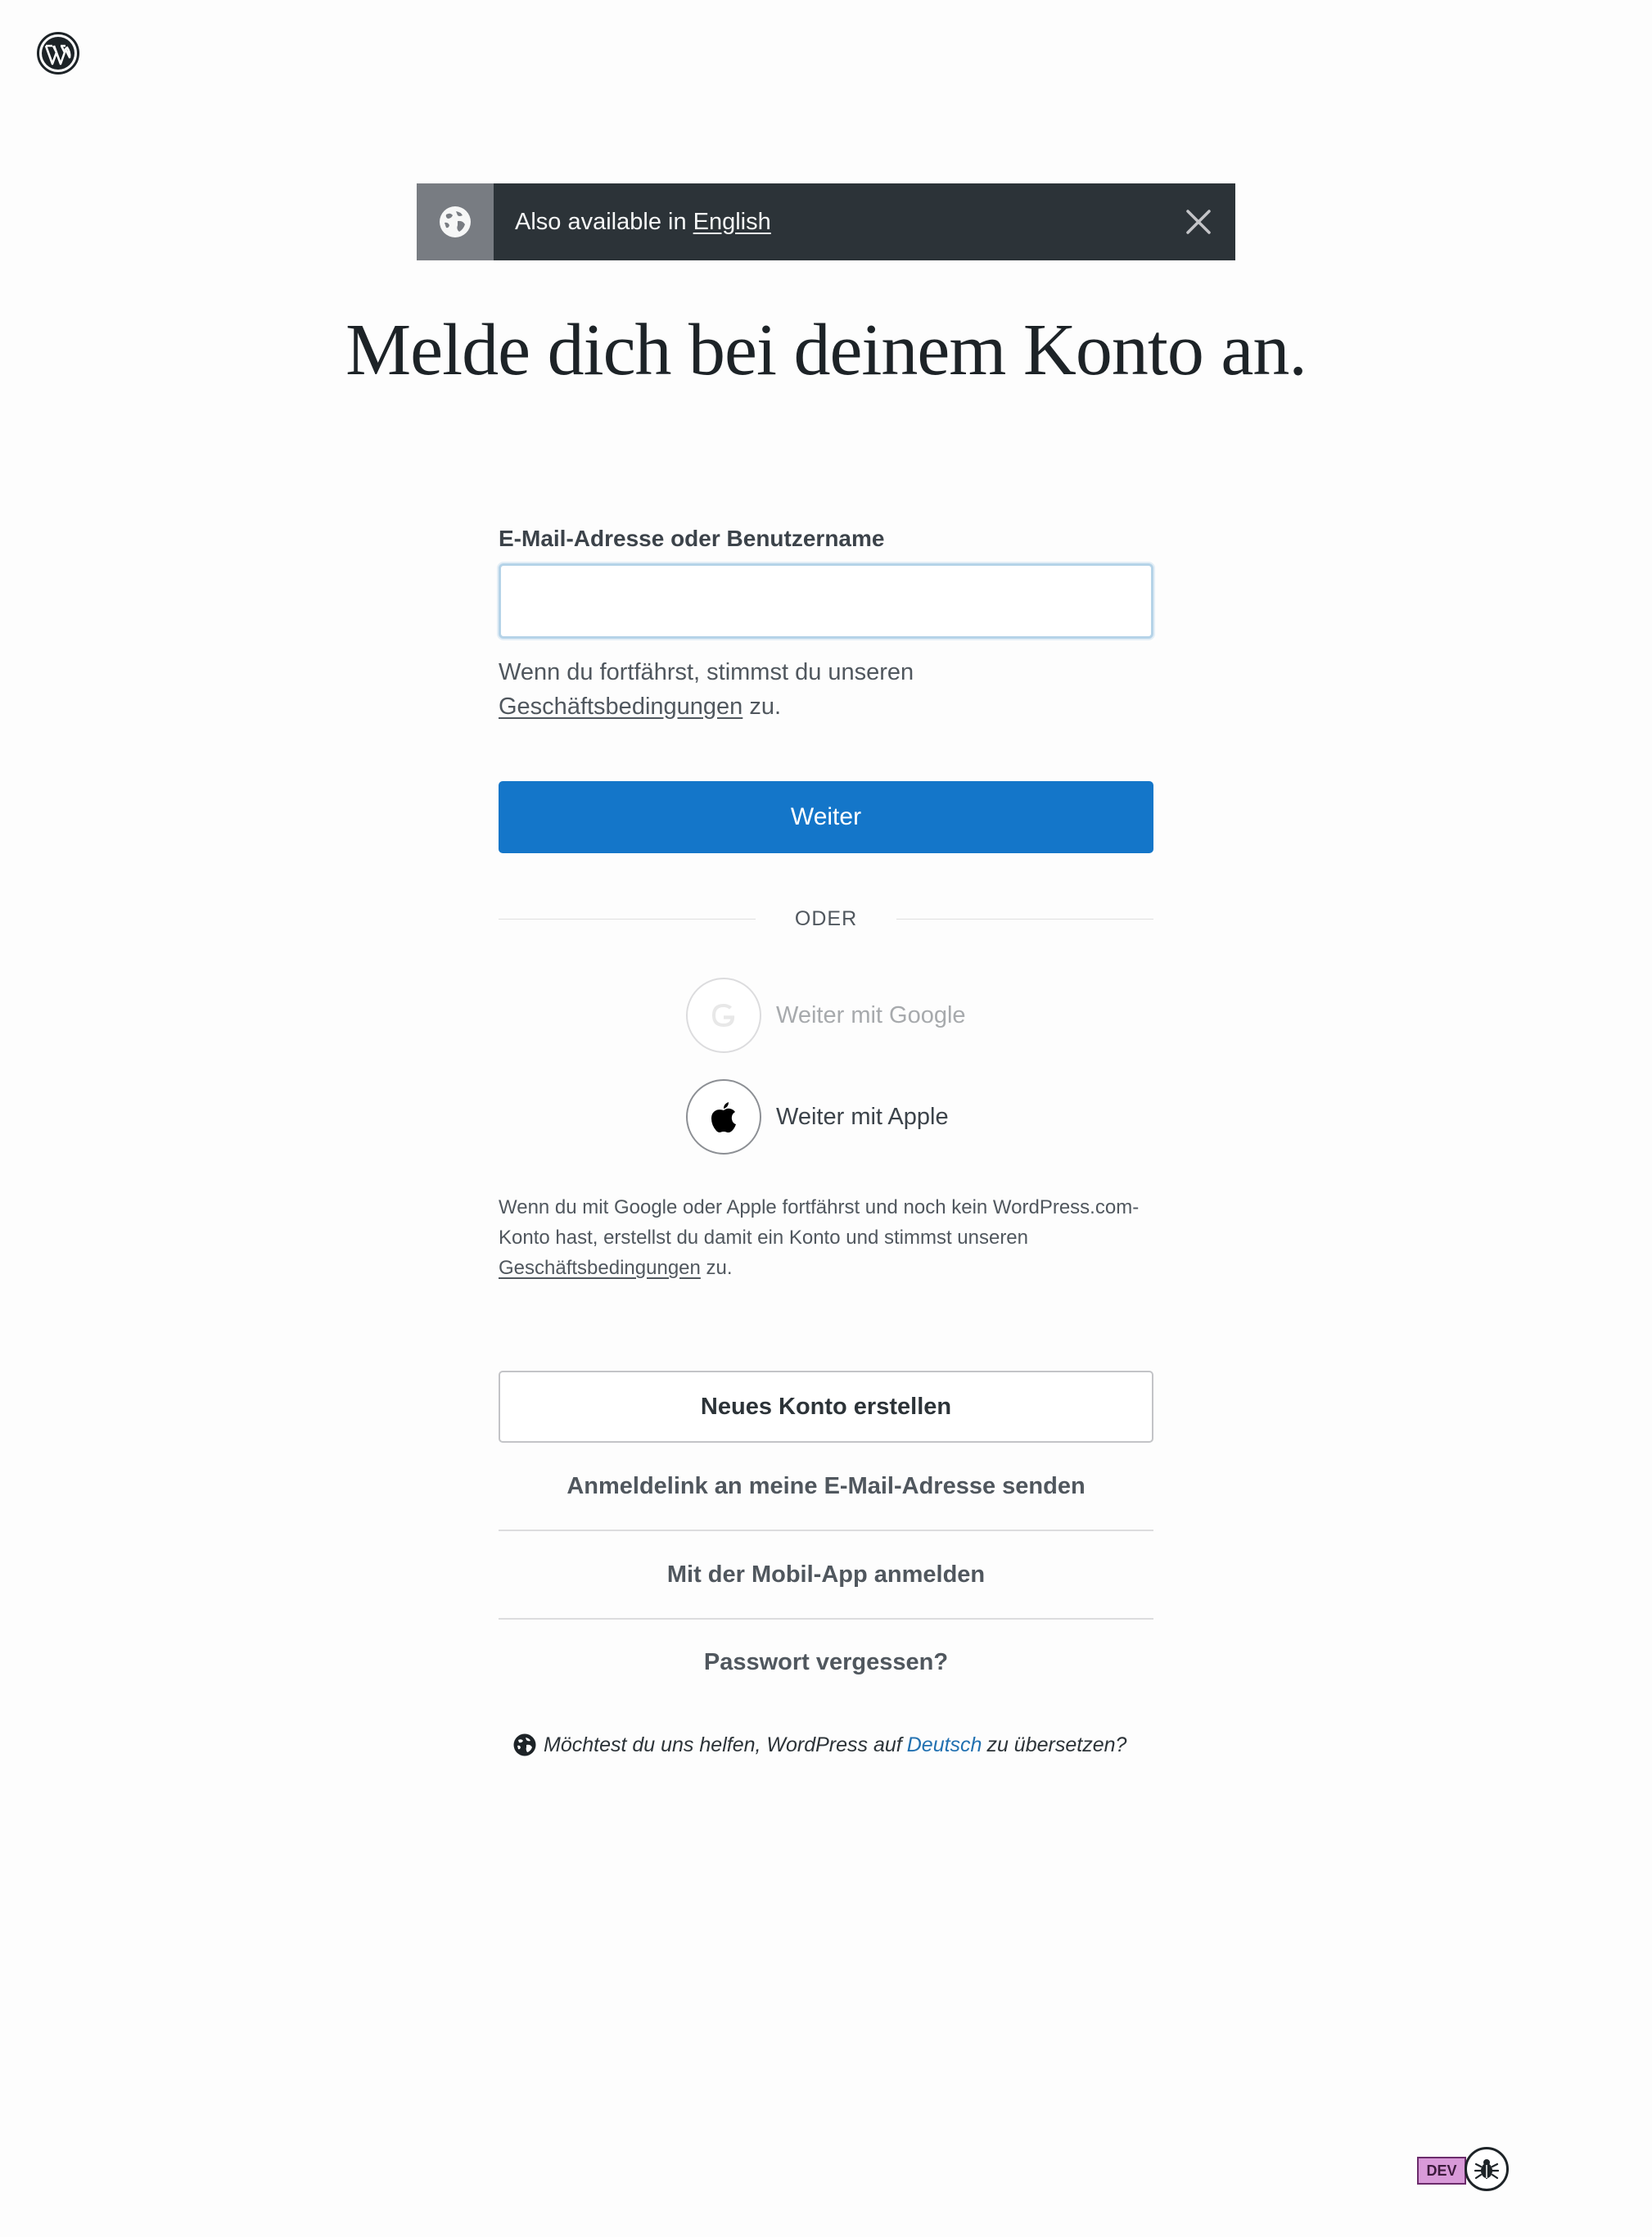 Image resolution: width=1652 pixels, height=2237 pixels. Describe the element at coordinates (871, 1014) in the screenshot. I see `google-login-label: Weiter mit Google` at that location.